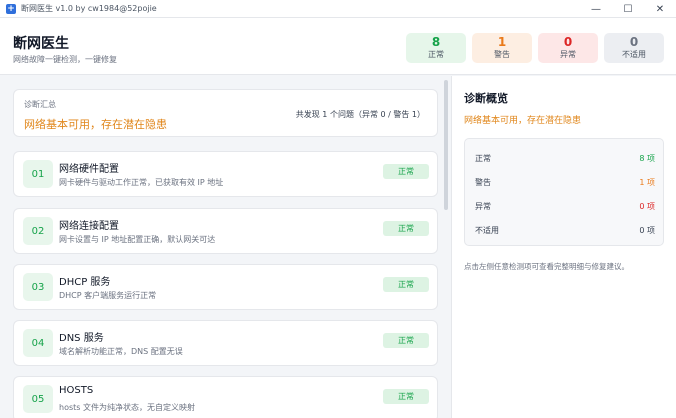  What do you see at coordinates (565, 206) in the screenshot?
I see `overview-row-error: 异常 0 项` at bounding box center [565, 206].